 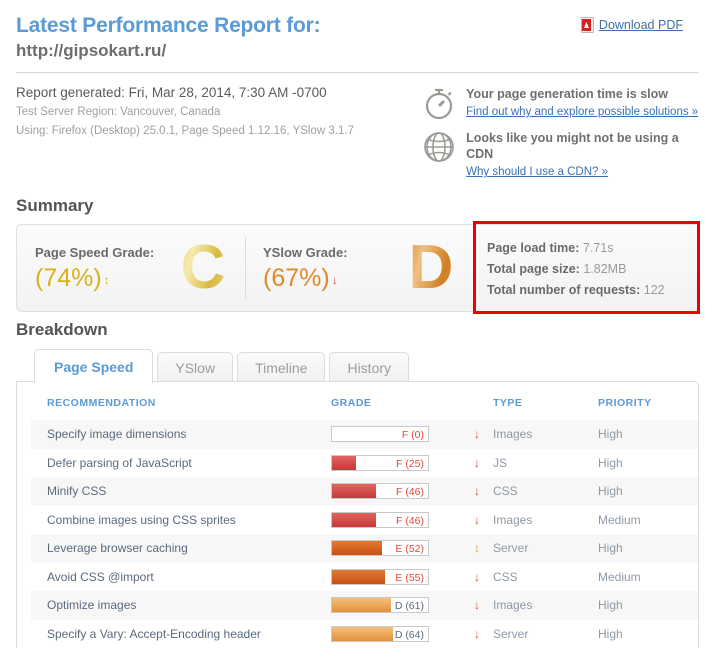 What do you see at coordinates (181, 491) in the screenshot?
I see `cell-recommendation: Minify CSS` at bounding box center [181, 491].